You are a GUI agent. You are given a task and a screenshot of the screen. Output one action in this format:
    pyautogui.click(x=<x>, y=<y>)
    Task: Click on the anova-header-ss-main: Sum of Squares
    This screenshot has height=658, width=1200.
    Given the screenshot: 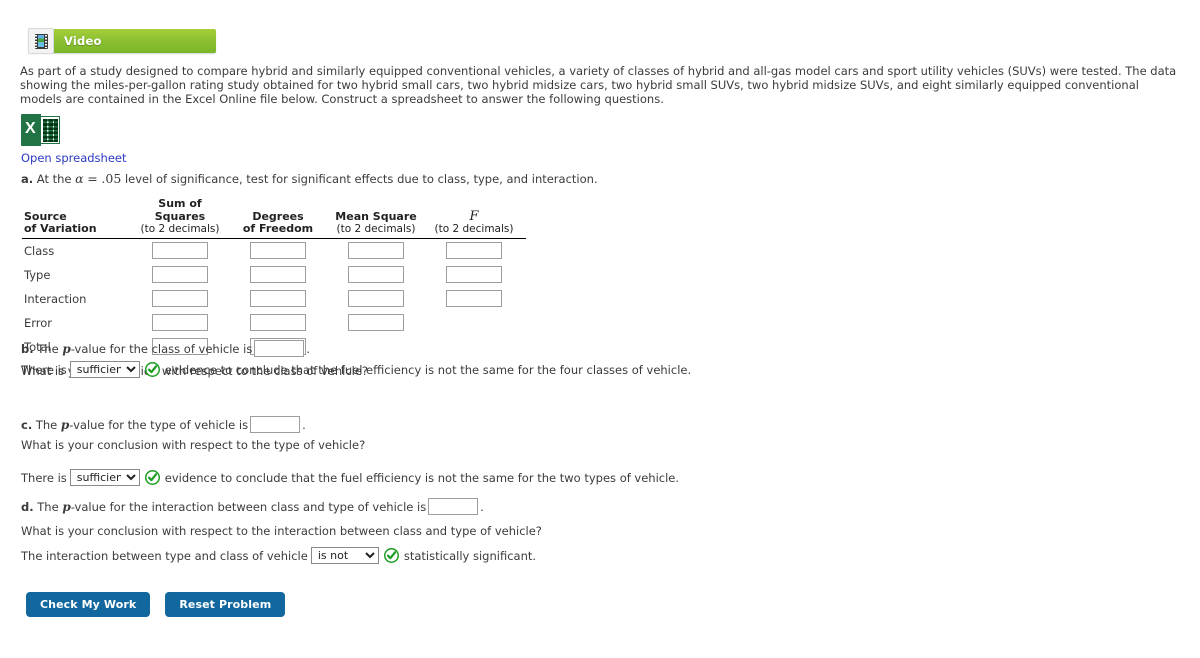 What is the action you would take?
    pyautogui.click(x=180, y=210)
    